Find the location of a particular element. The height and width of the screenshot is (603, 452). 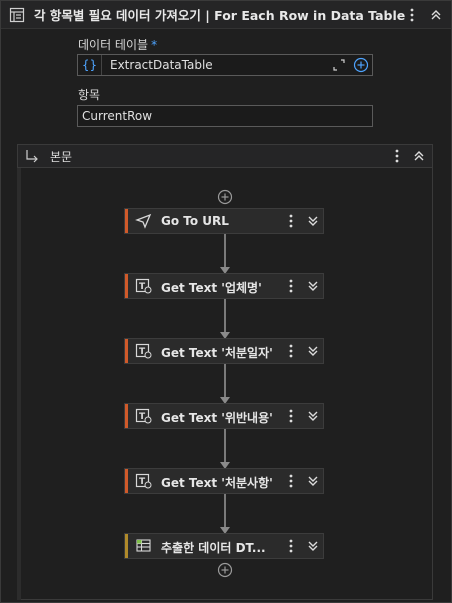

datatable-label: 데이터 테이블 * is located at coordinates (117, 44).